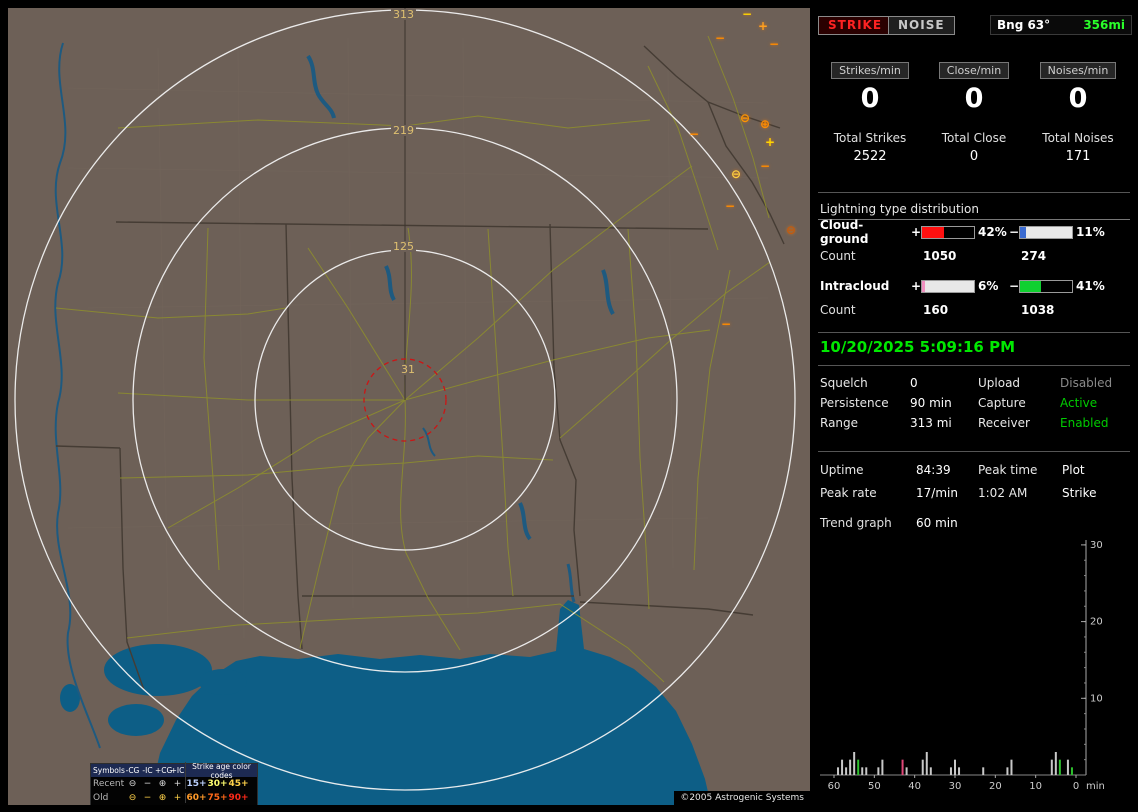  I want to click on cloud-ground-negative-bar, so click(1046, 232).